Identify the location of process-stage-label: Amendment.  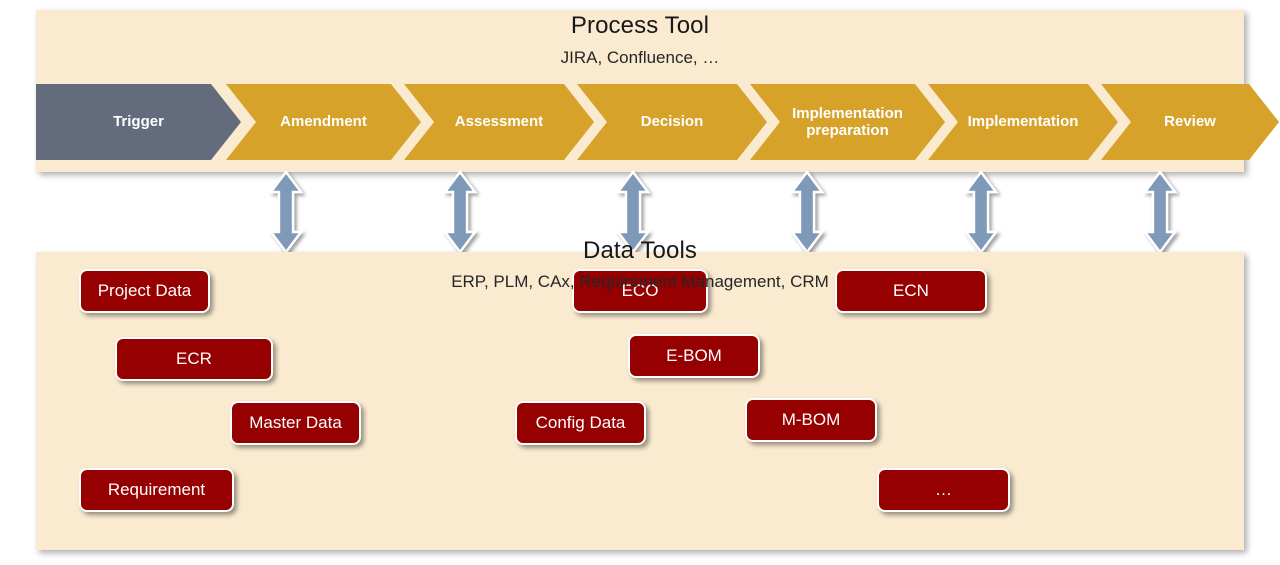
(323, 122).